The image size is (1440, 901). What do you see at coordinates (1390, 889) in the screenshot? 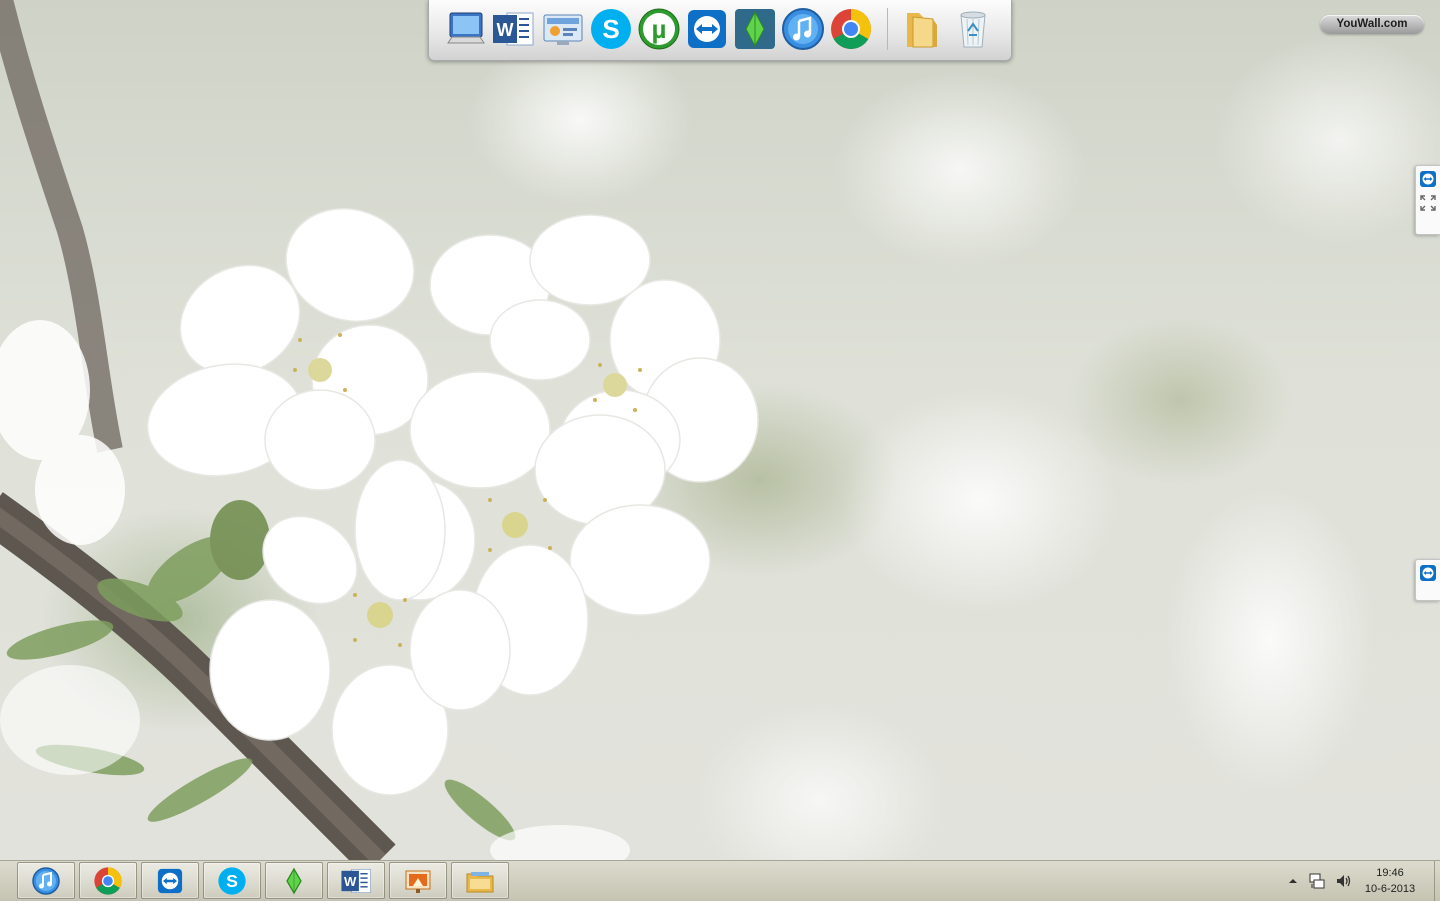
I see `clock-date: 10-6-2013` at bounding box center [1390, 889].